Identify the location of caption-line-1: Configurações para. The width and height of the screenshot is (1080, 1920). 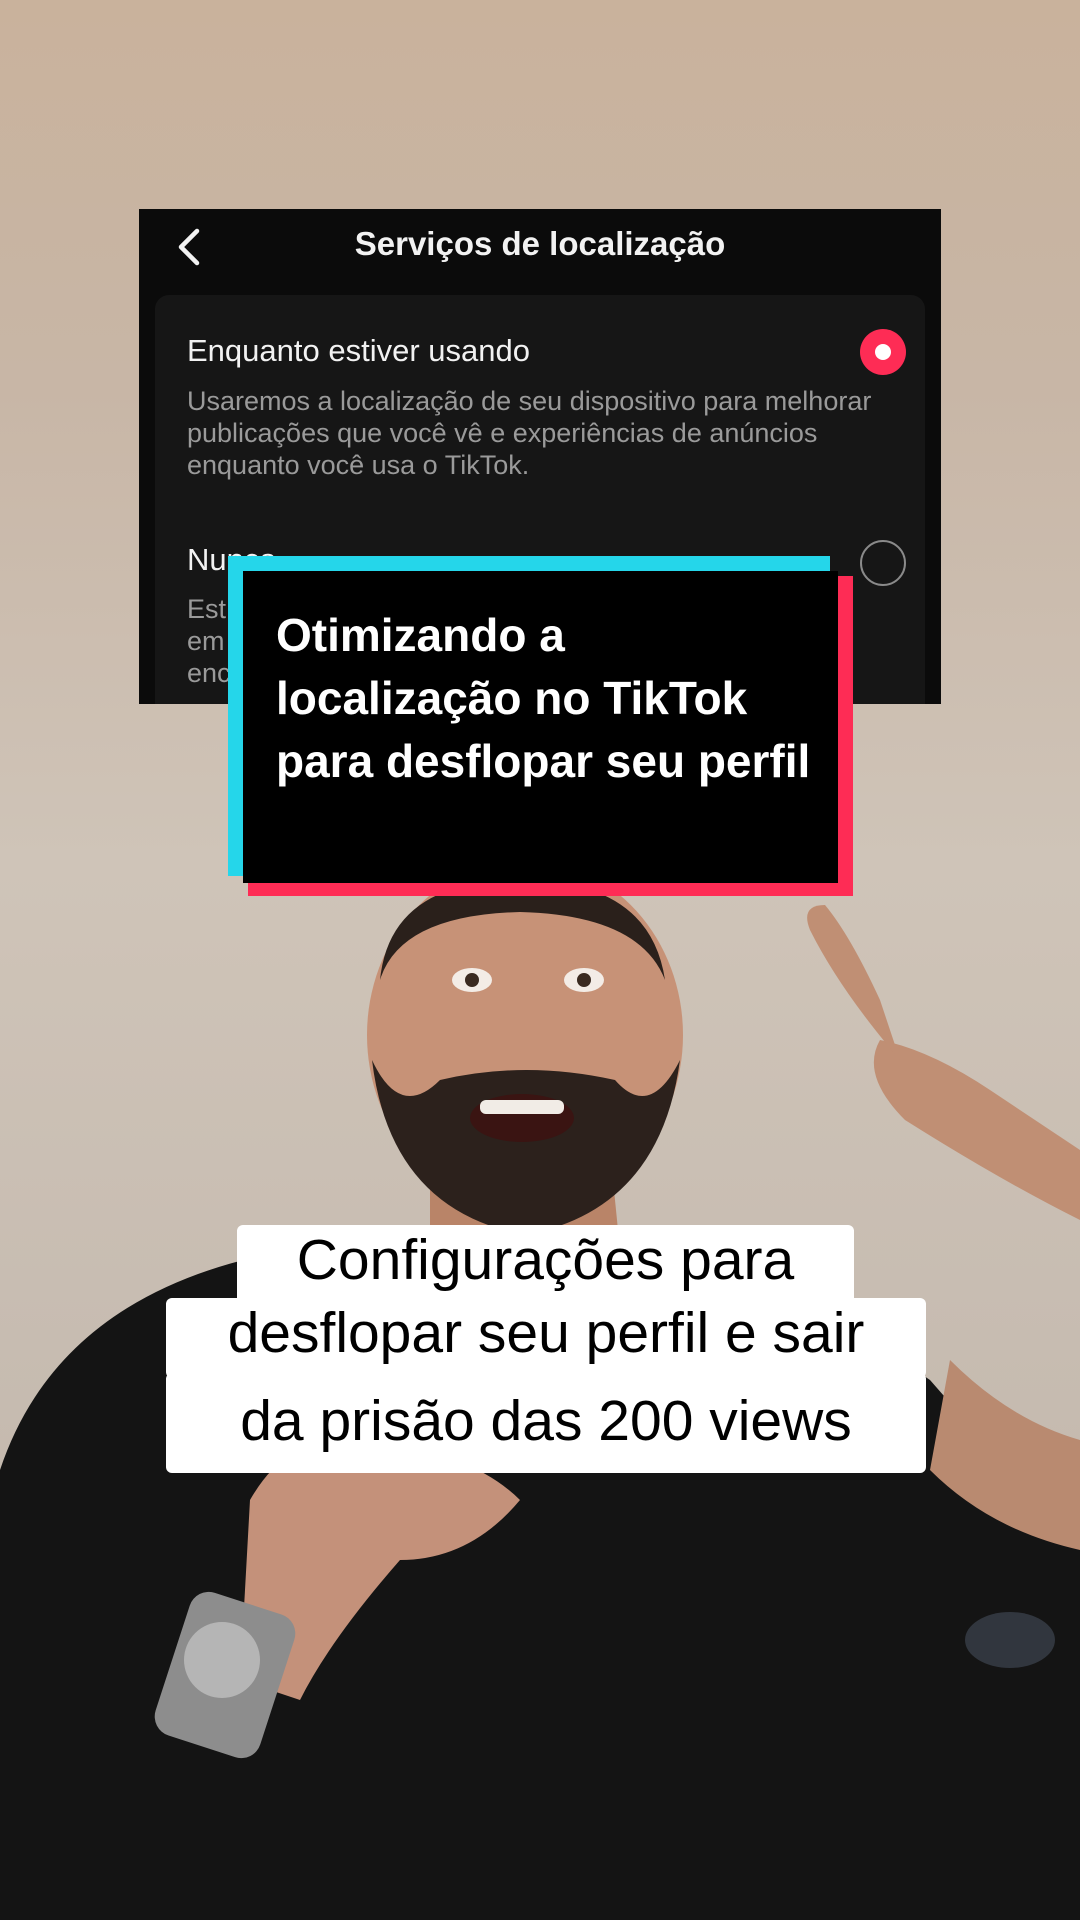
(545, 1265).